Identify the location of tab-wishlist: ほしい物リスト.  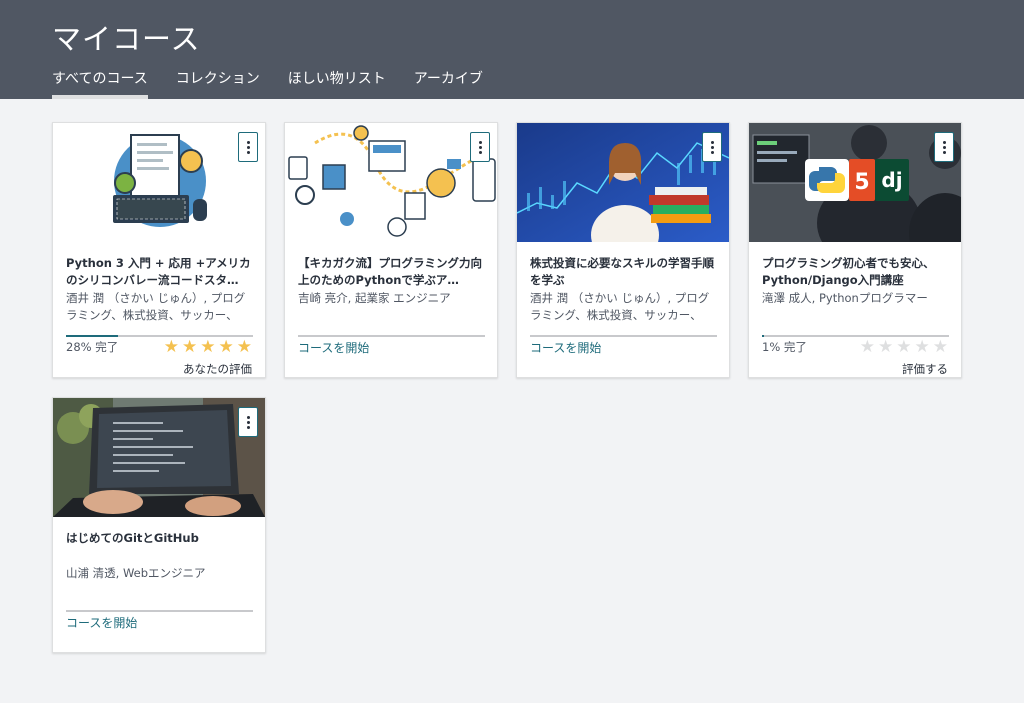
(337, 83).